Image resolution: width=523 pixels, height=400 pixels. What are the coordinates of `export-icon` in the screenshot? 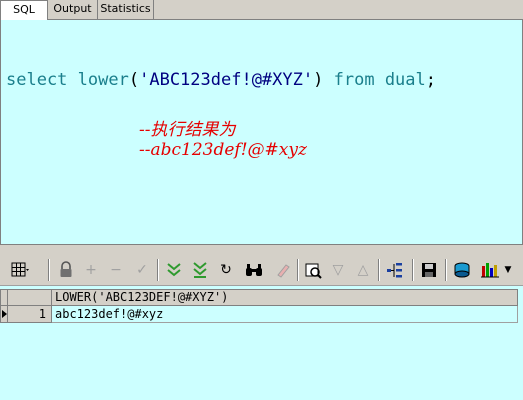 It's located at (462, 270).